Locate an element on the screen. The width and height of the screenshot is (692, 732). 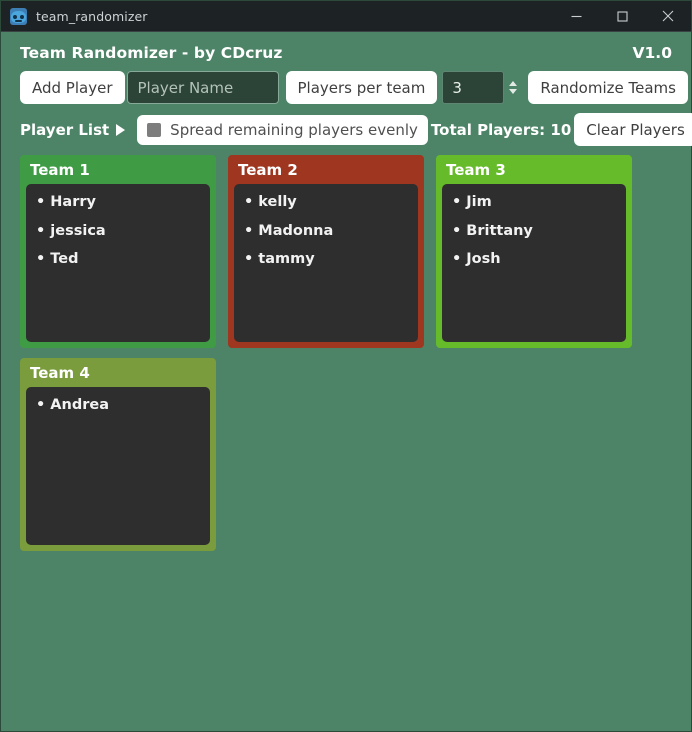
page-title: Team Randomizer - by CDcruz is located at coordinates (151, 53).